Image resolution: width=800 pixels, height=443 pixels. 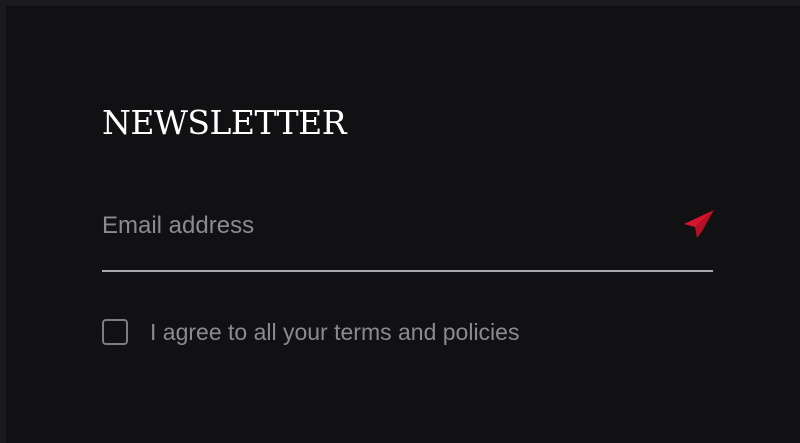 I want to click on terms-label: I agree to all your terms and policies, so click(x=335, y=331).